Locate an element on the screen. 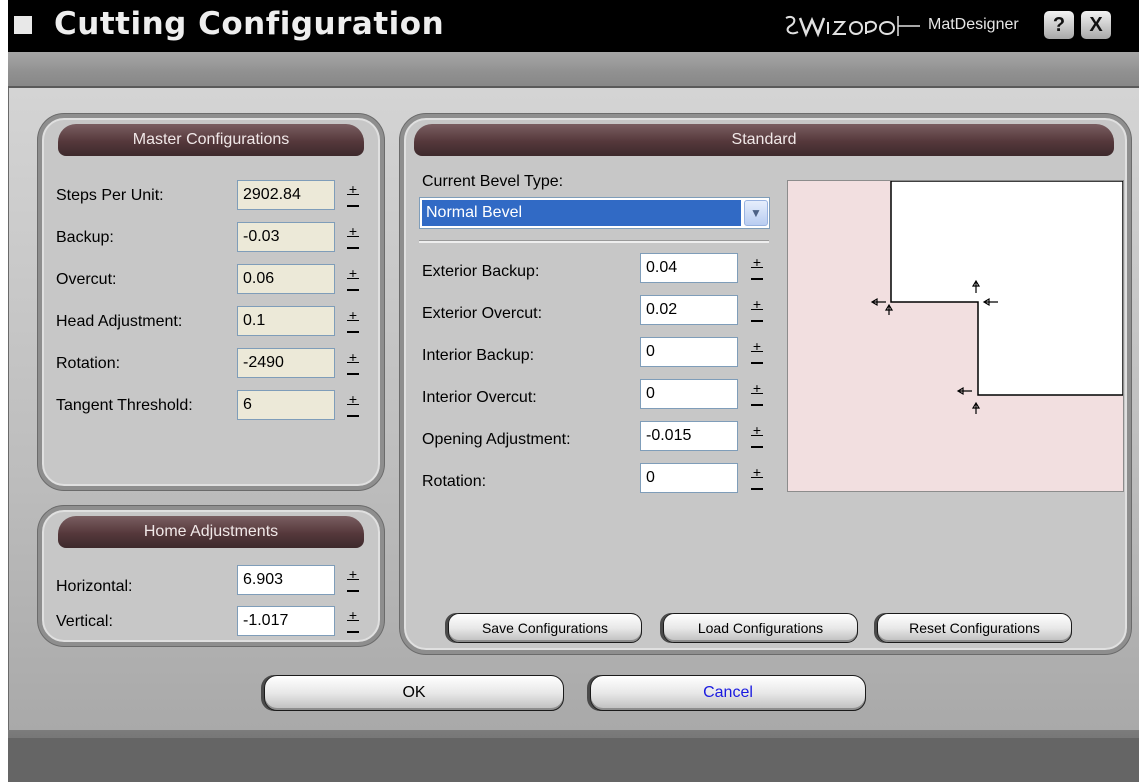  bevel-type-value: Normal Bevel is located at coordinates (581, 213).